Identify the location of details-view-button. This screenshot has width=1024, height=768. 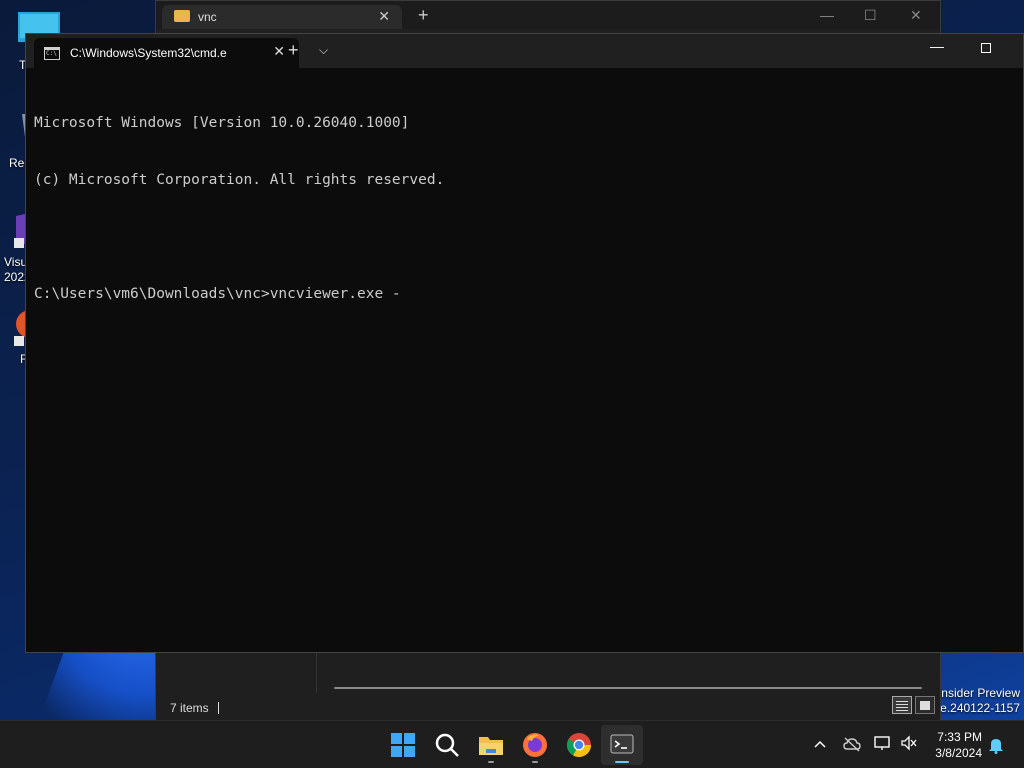
(902, 705).